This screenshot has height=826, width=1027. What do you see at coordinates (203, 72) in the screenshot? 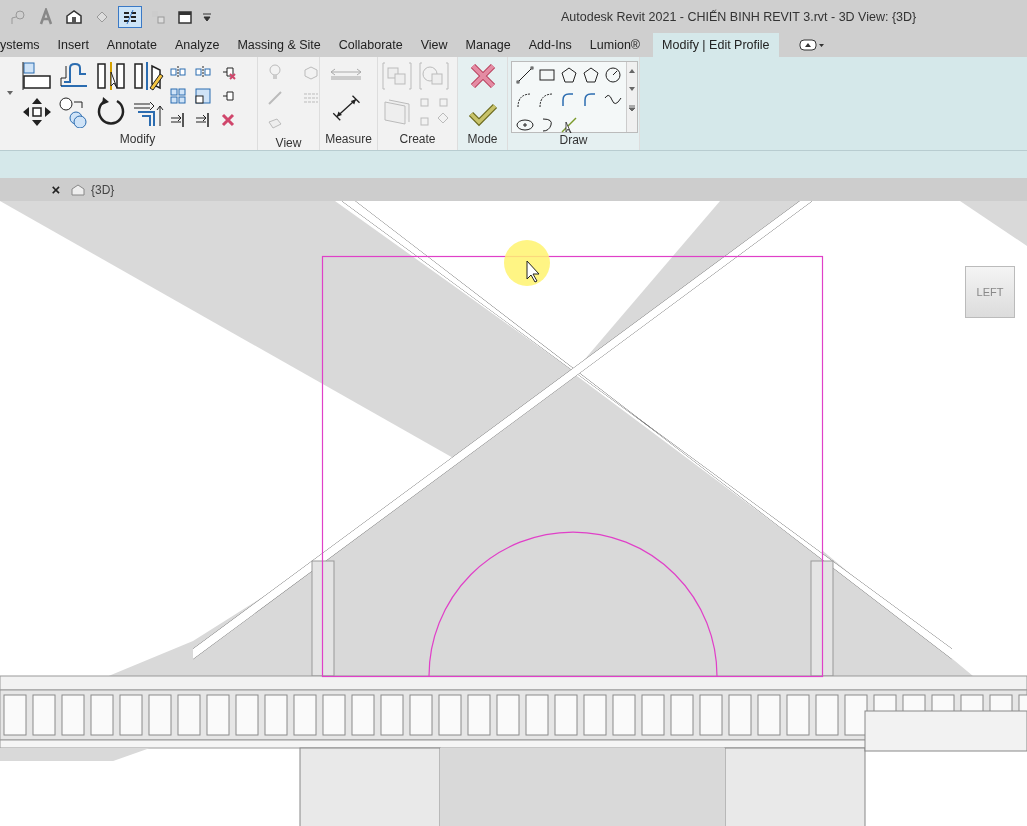
I see `split-gap-tool-icon` at bounding box center [203, 72].